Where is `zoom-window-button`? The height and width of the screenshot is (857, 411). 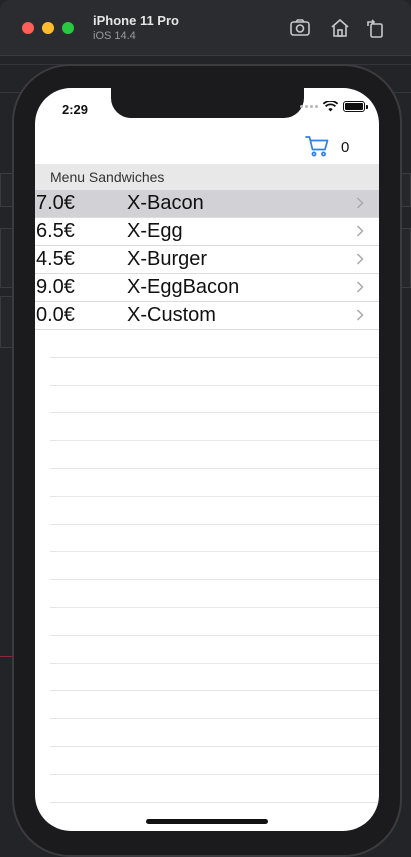 zoom-window-button is located at coordinates (68, 28).